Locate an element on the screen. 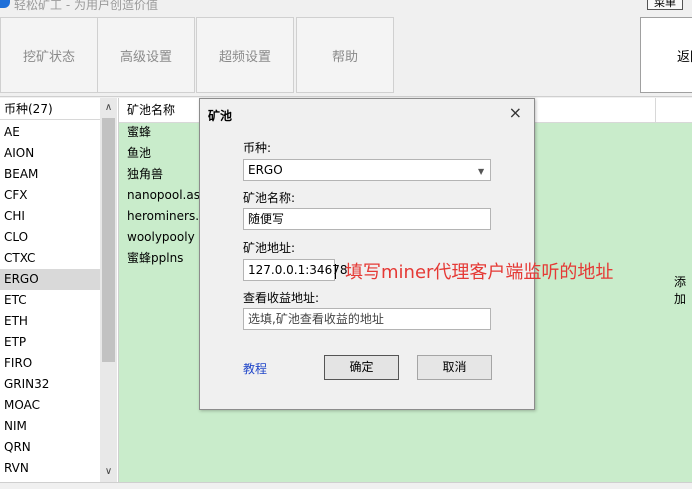  coin-list-item: MOAC is located at coordinates (50, 405).